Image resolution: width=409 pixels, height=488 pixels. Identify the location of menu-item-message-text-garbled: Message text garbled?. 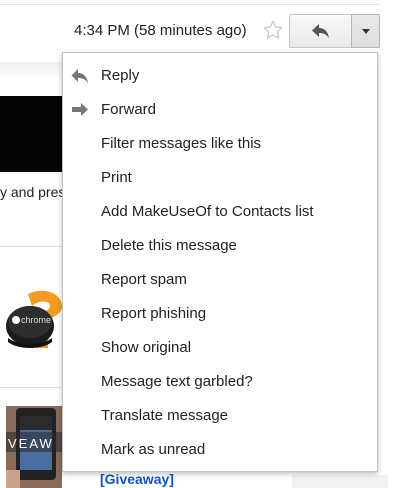
(220, 382).